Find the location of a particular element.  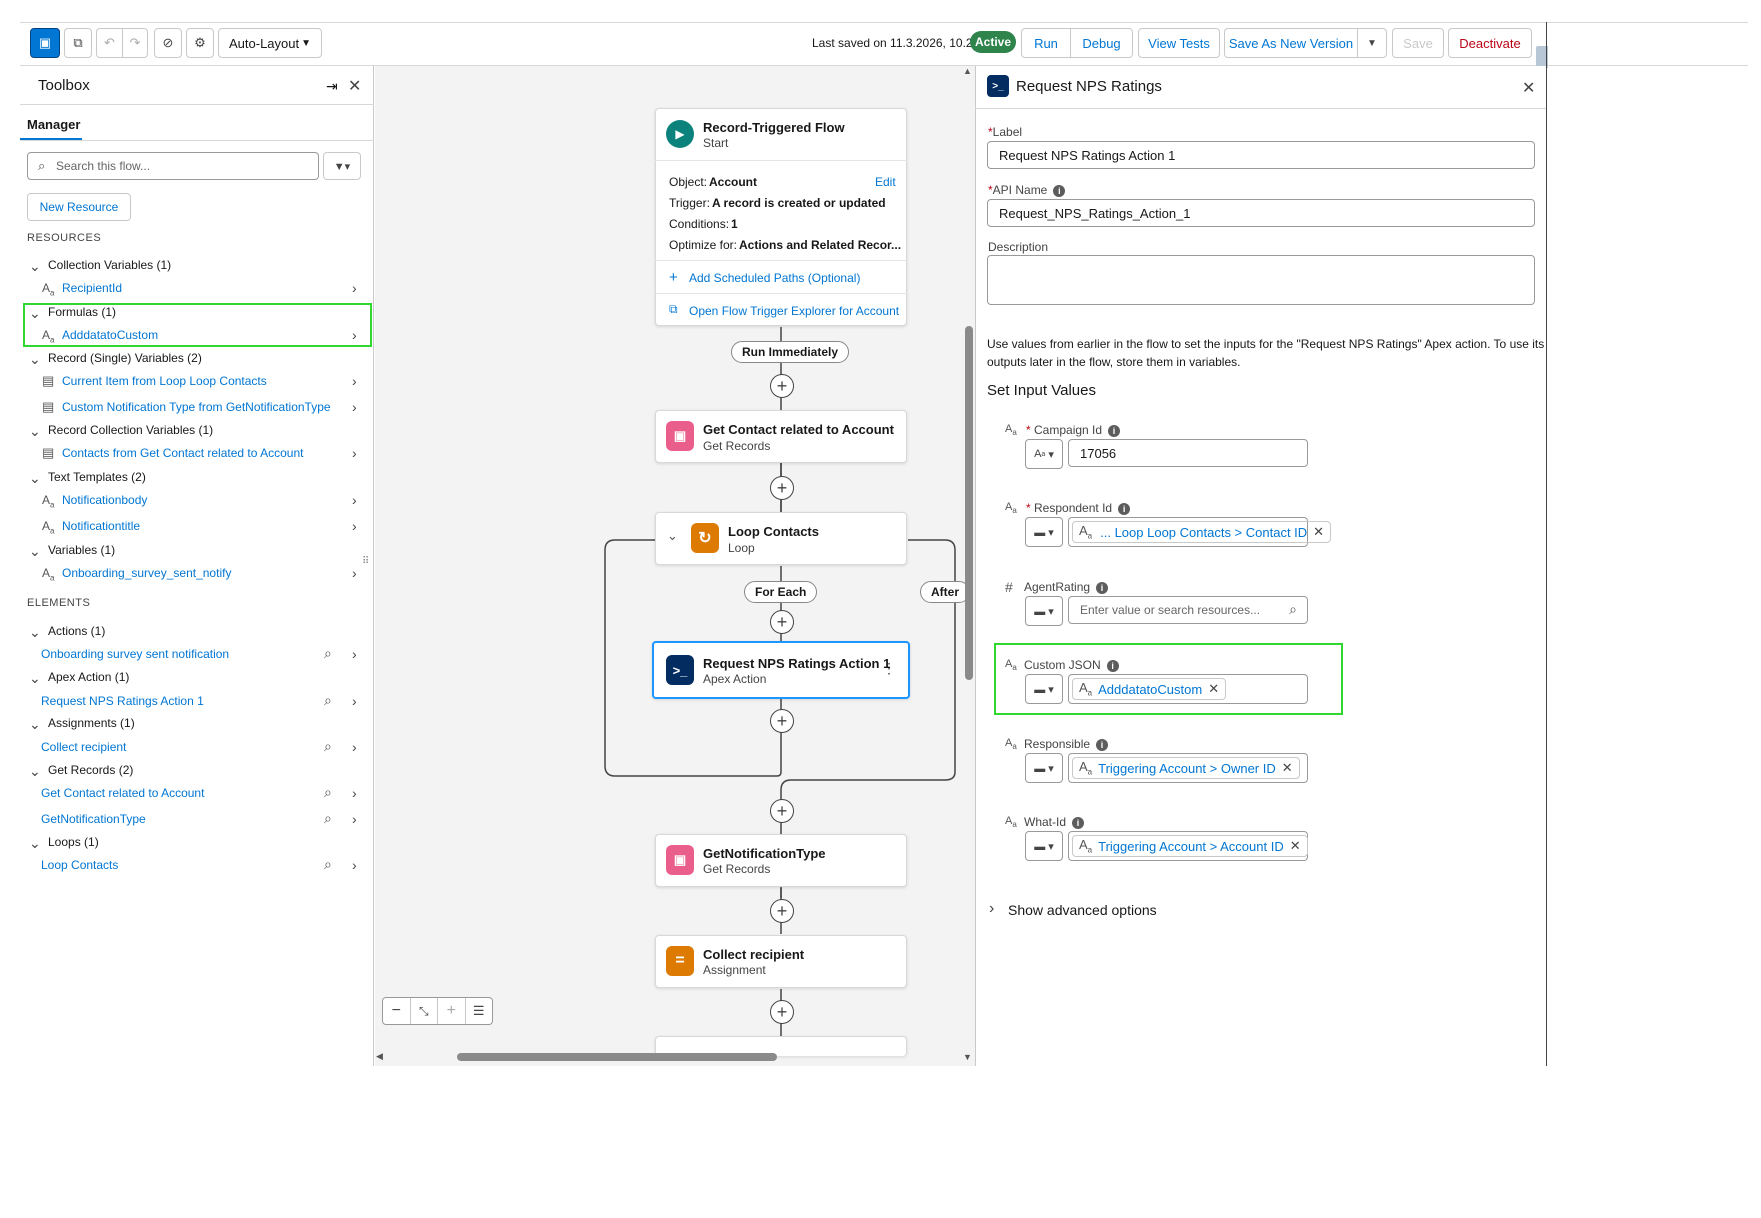

settings-button: ⚙ is located at coordinates (200, 43).